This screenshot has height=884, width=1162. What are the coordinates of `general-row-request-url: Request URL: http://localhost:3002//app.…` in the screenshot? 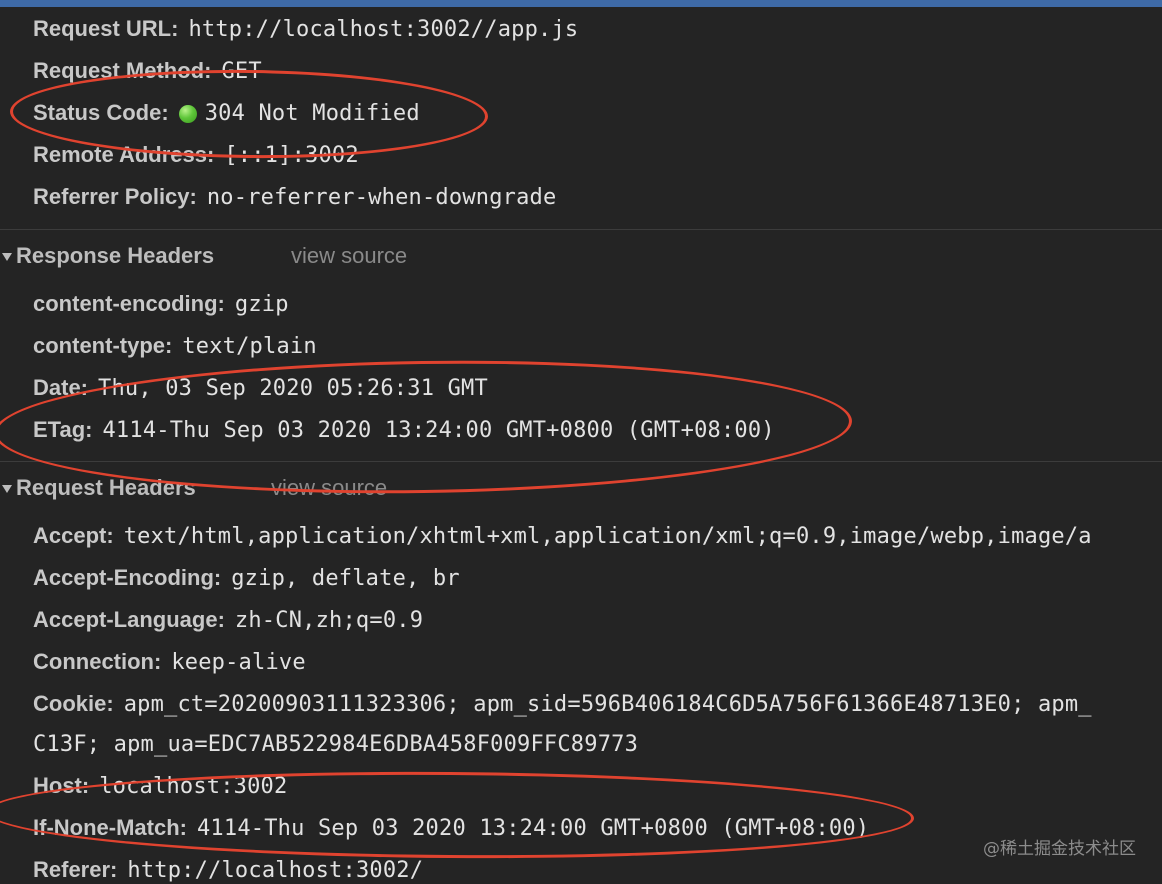 It's located at (581, 29).